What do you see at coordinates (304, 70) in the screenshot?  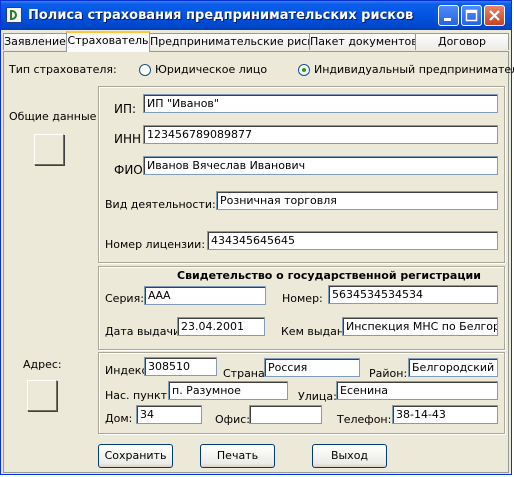 I see `radio-individual-entrepreneur` at bounding box center [304, 70].